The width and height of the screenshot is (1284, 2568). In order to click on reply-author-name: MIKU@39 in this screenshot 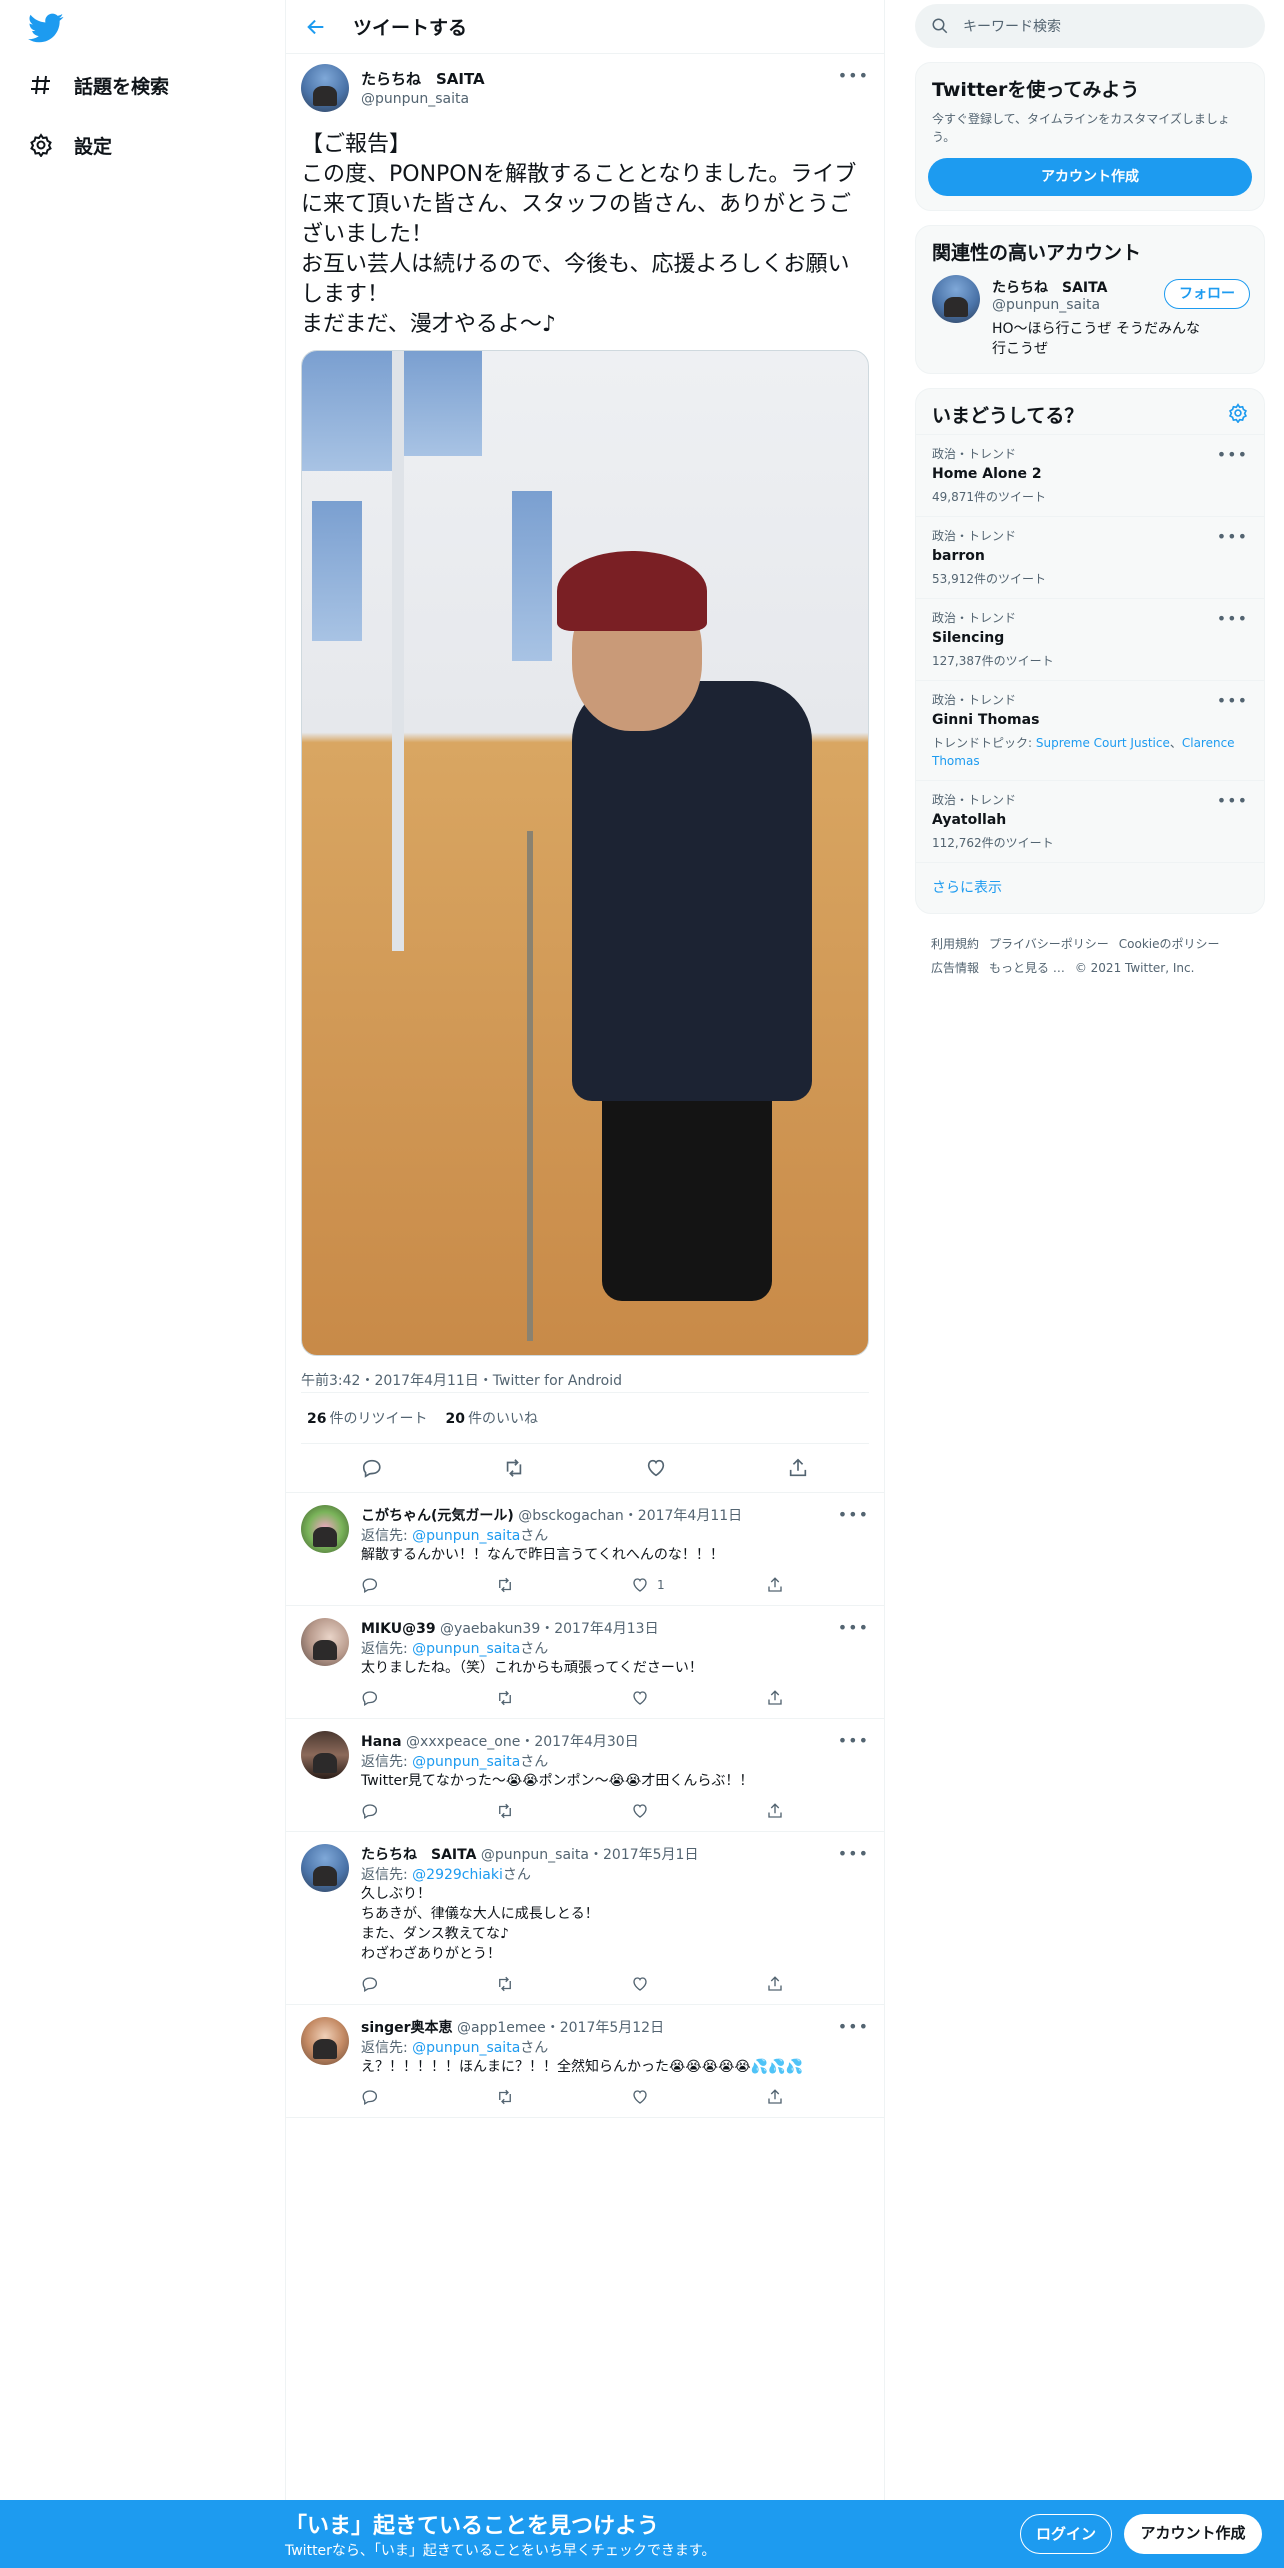, I will do `click(398, 1629)`.